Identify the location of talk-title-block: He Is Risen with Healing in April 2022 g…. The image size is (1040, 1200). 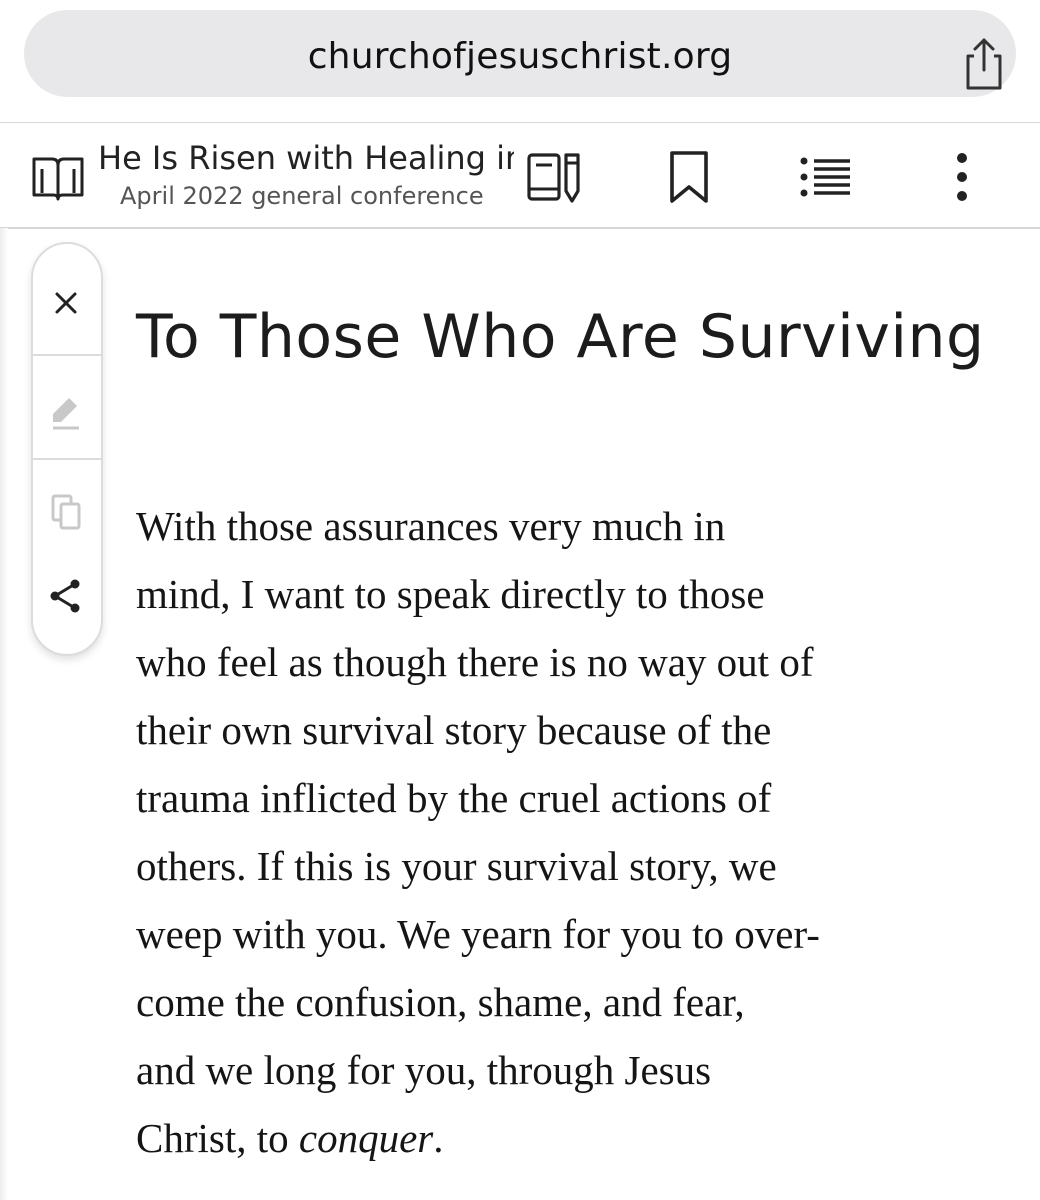
(306, 175).